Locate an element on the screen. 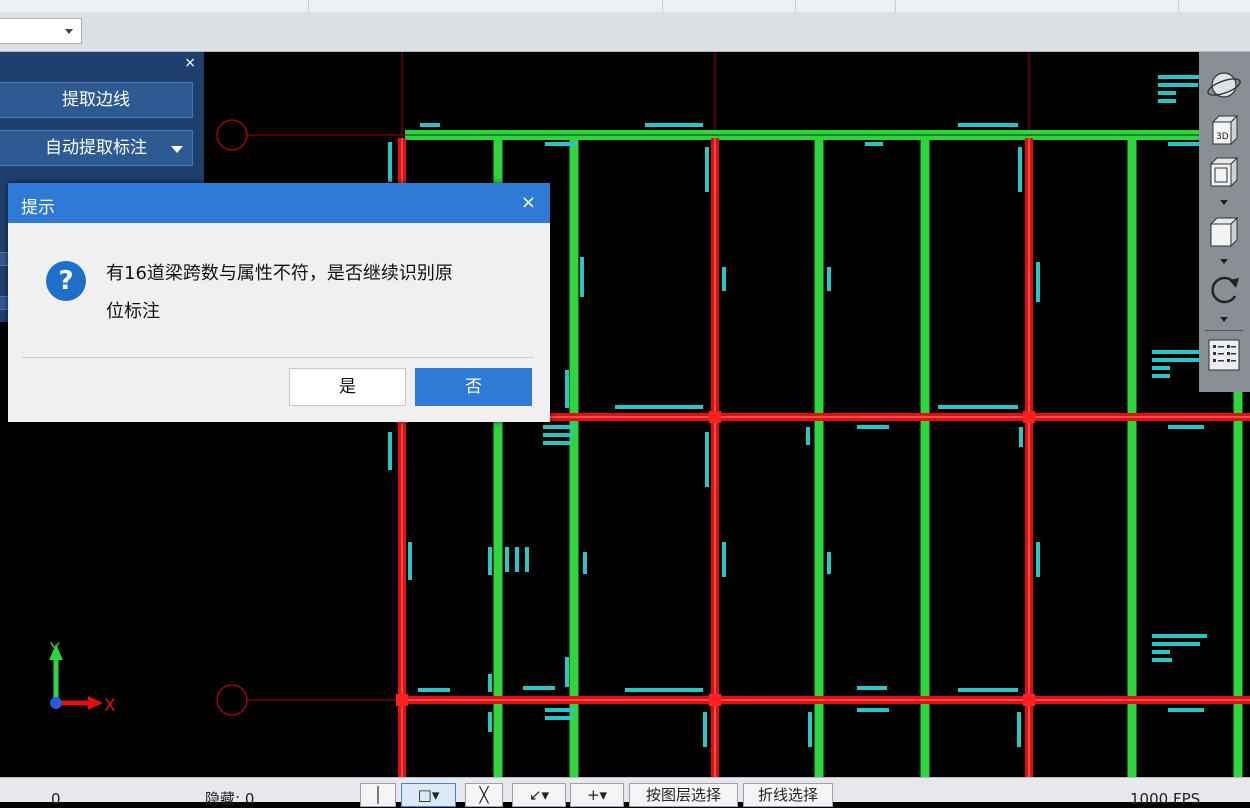 This screenshot has height=808, width=1250. panel-close-icon: × is located at coordinates (190, 63).